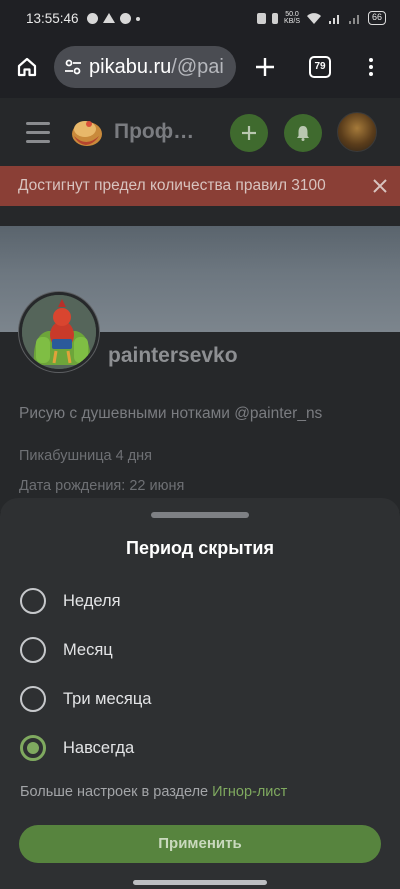 Image resolution: width=400 pixels, height=889 pixels. Describe the element at coordinates (172, 185) in the screenshot. I see `alert-text: Достигнут предел количества правил 3100` at that location.